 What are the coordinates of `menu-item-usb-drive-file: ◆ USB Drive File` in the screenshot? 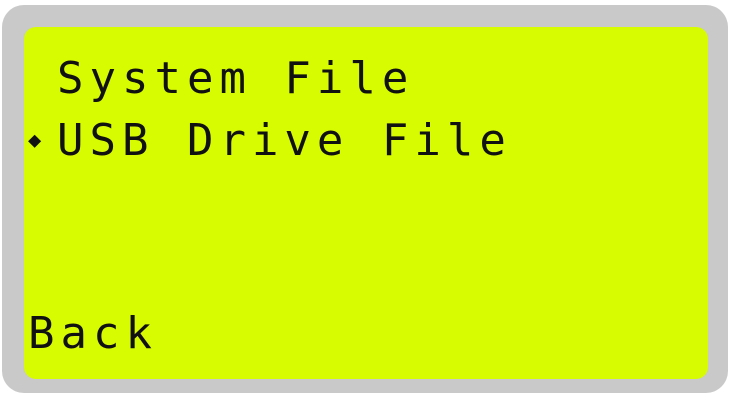 It's located at (270, 141).